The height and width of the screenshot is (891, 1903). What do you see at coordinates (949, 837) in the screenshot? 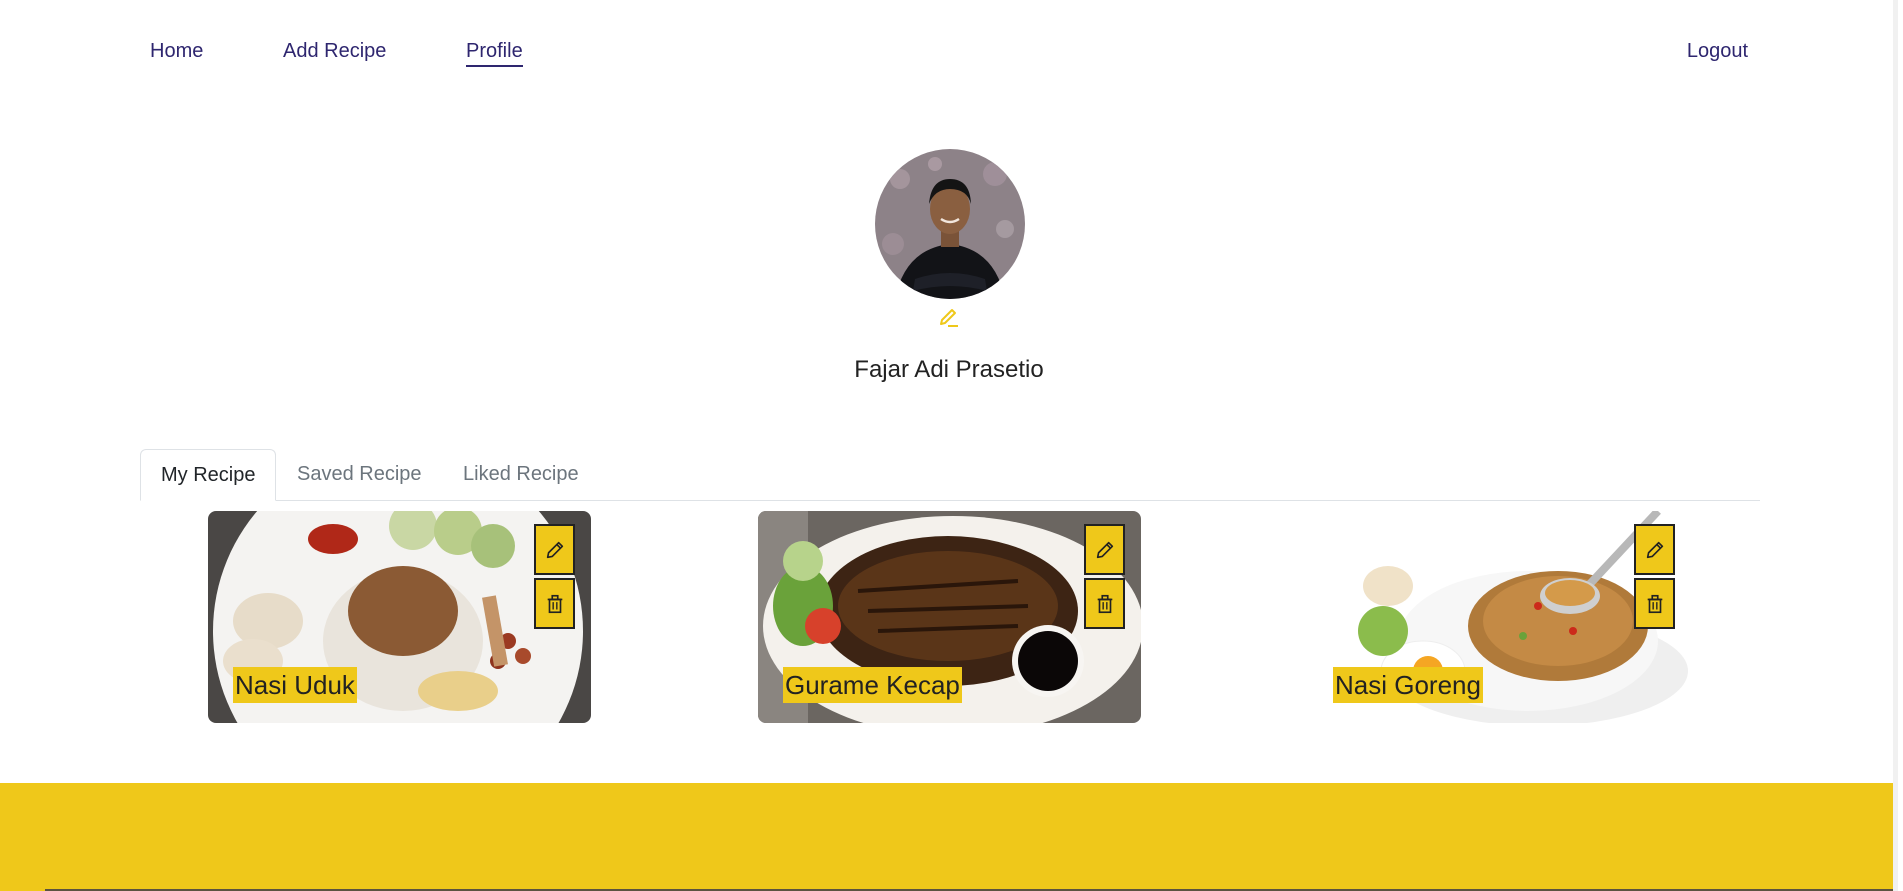
I see `footer` at bounding box center [949, 837].